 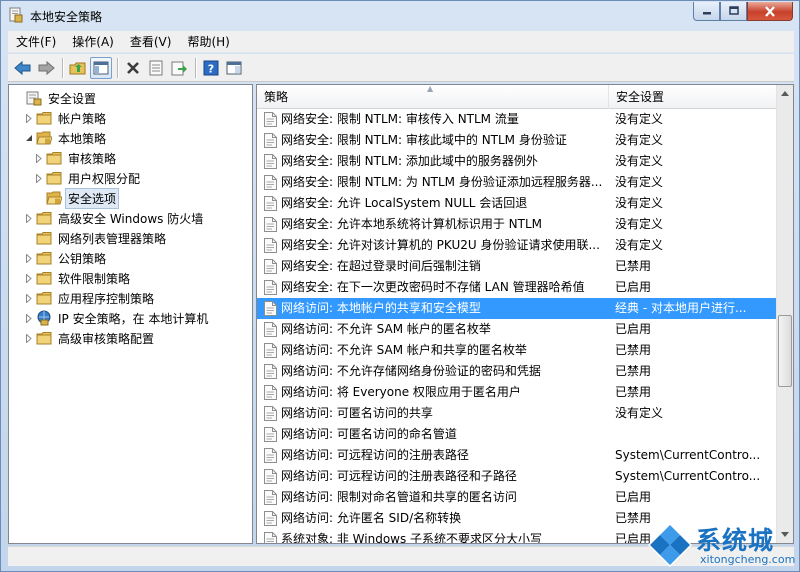 What do you see at coordinates (517, 182) in the screenshot?
I see `policy-row: 网络安全: 限制 NTLM: 为 NTLM 身份验证添加远程服务器... 没有定义` at bounding box center [517, 182].